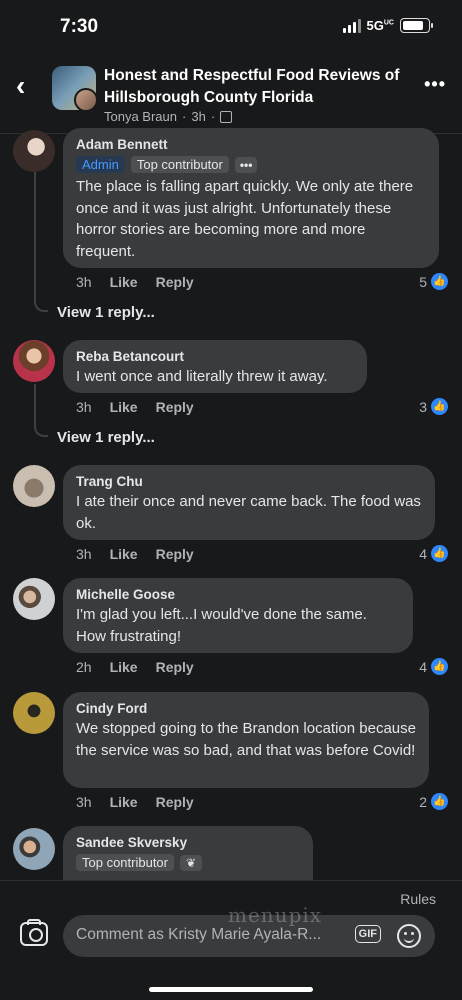  Describe the element at coordinates (246, 164) in the screenshot. I see `badge-more-icon: •••` at that location.